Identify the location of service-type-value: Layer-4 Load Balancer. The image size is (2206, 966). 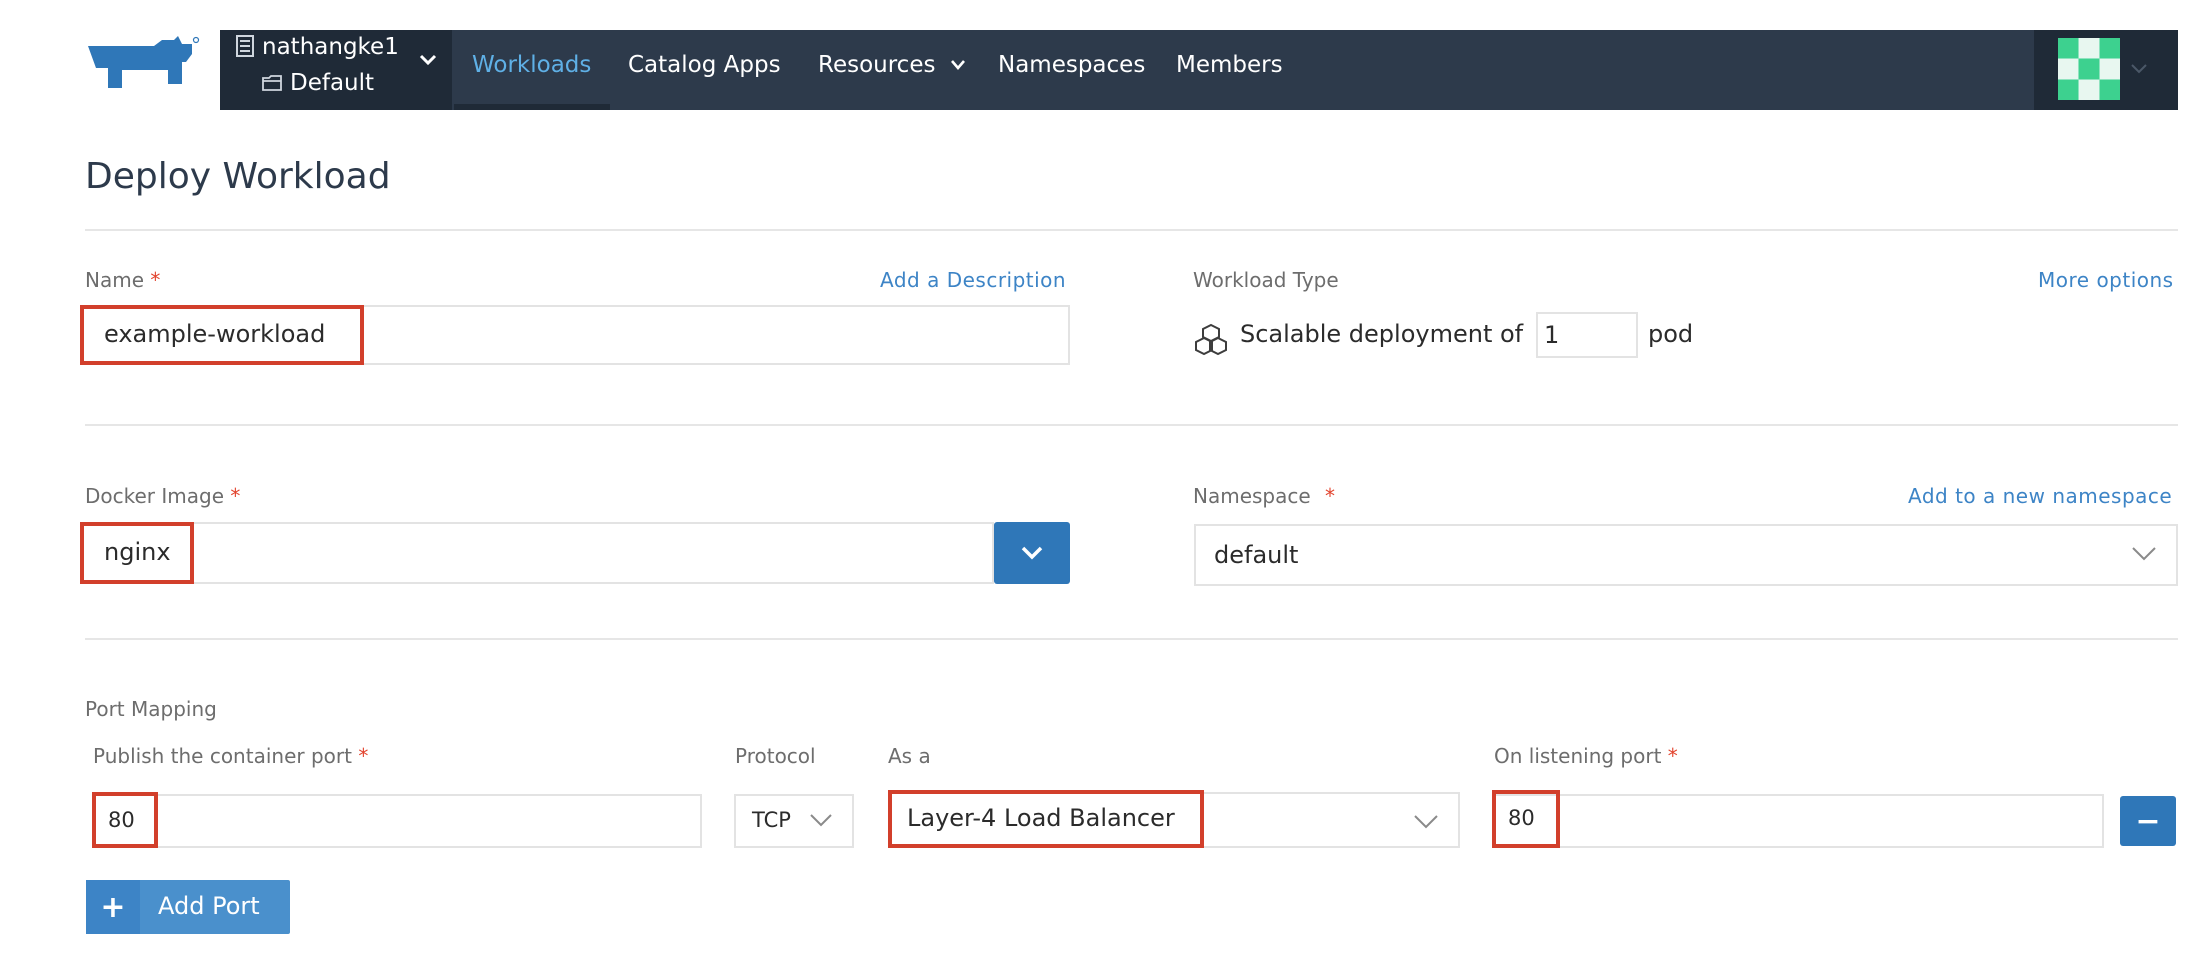
(1041, 818).